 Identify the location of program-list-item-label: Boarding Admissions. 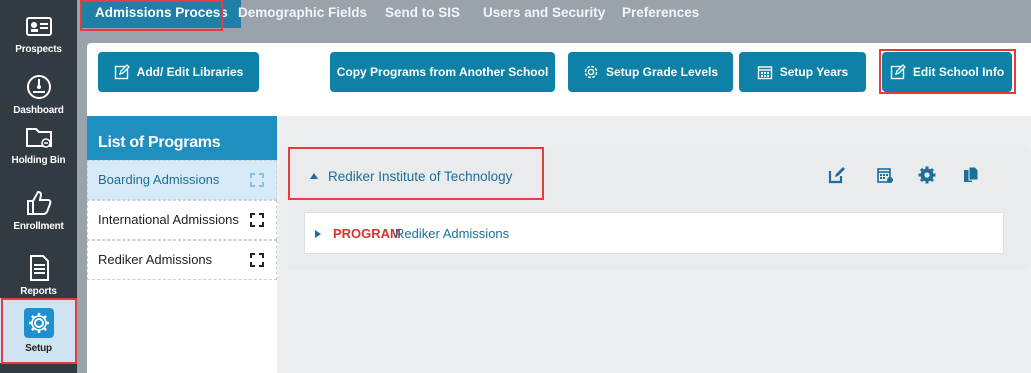
(159, 179).